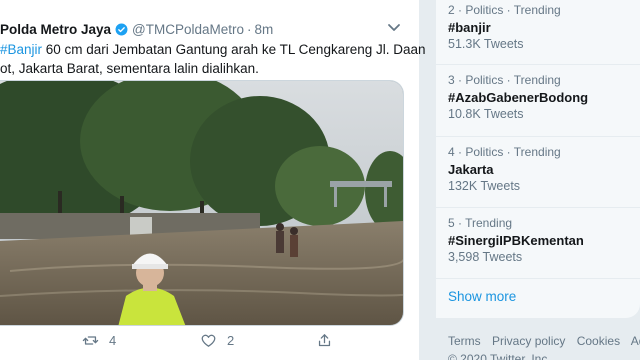 The width and height of the screenshot is (640, 360). I want to click on author-handle: @TMCPoldaMetro, so click(188, 29).